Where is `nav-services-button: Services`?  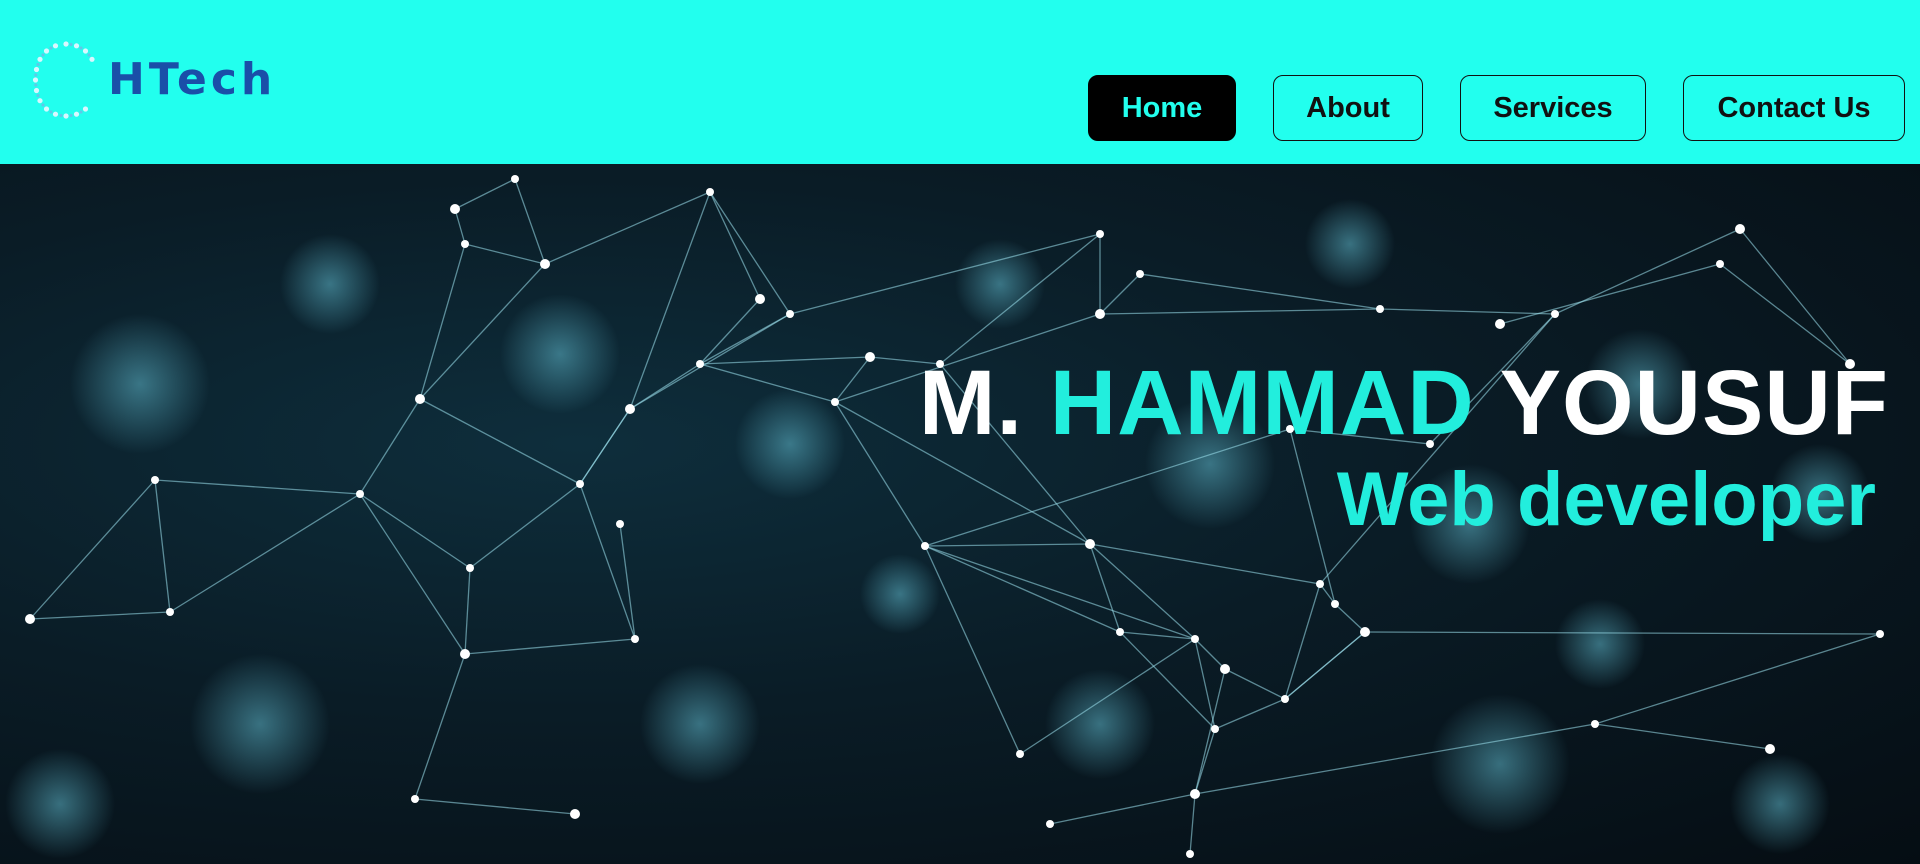 nav-services-button: Services is located at coordinates (1553, 108).